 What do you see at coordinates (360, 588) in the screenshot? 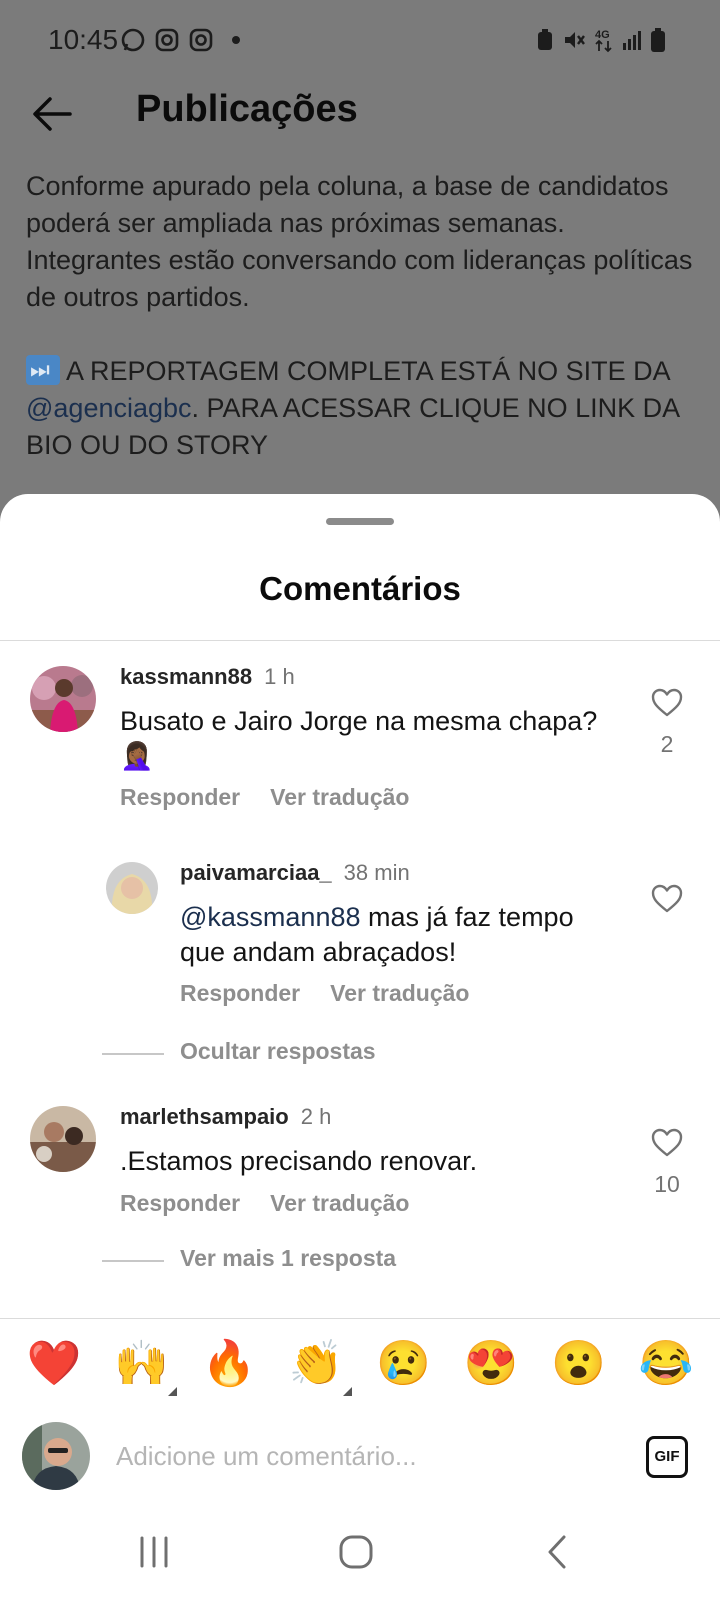
I see `sheet-title: Comentários` at bounding box center [360, 588].